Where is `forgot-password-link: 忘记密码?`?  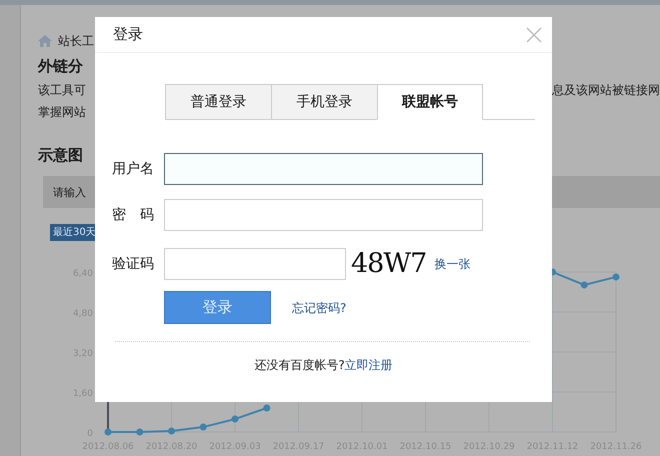 forgot-password-link: 忘记密码? is located at coordinates (319, 307).